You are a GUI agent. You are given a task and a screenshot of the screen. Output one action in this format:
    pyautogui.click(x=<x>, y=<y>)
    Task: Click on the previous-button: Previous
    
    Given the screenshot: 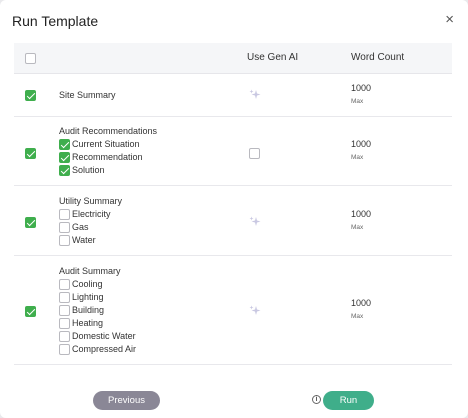 What is the action you would take?
    pyautogui.click(x=126, y=400)
    